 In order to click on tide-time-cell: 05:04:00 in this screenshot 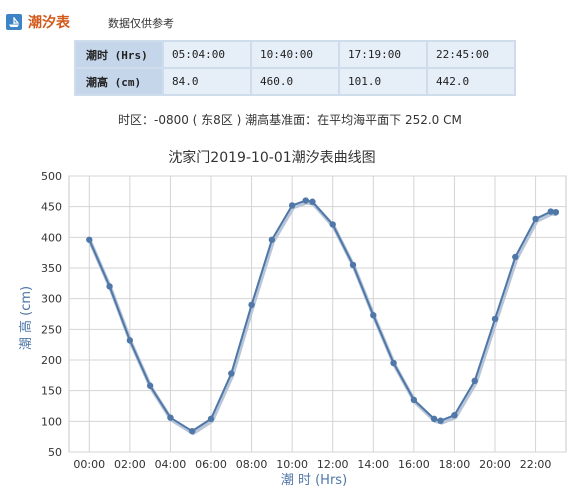, I will do `click(207, 54)`.